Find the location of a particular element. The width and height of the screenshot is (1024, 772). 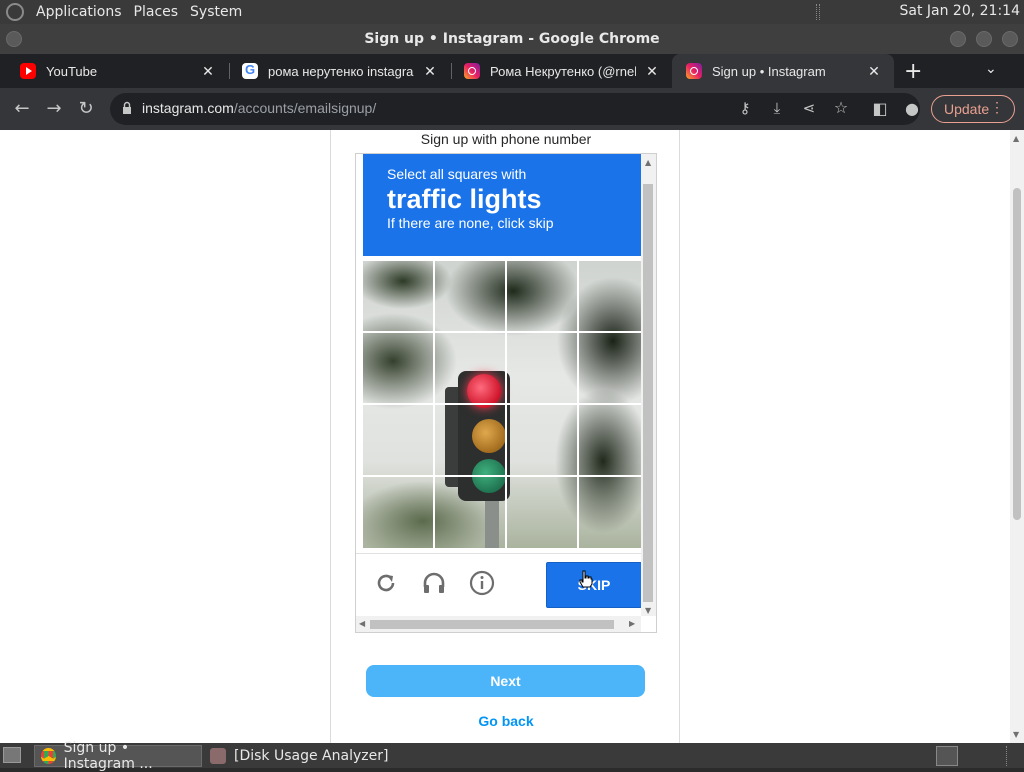

new-tab-icon: + is located at coordinates (913, 71).